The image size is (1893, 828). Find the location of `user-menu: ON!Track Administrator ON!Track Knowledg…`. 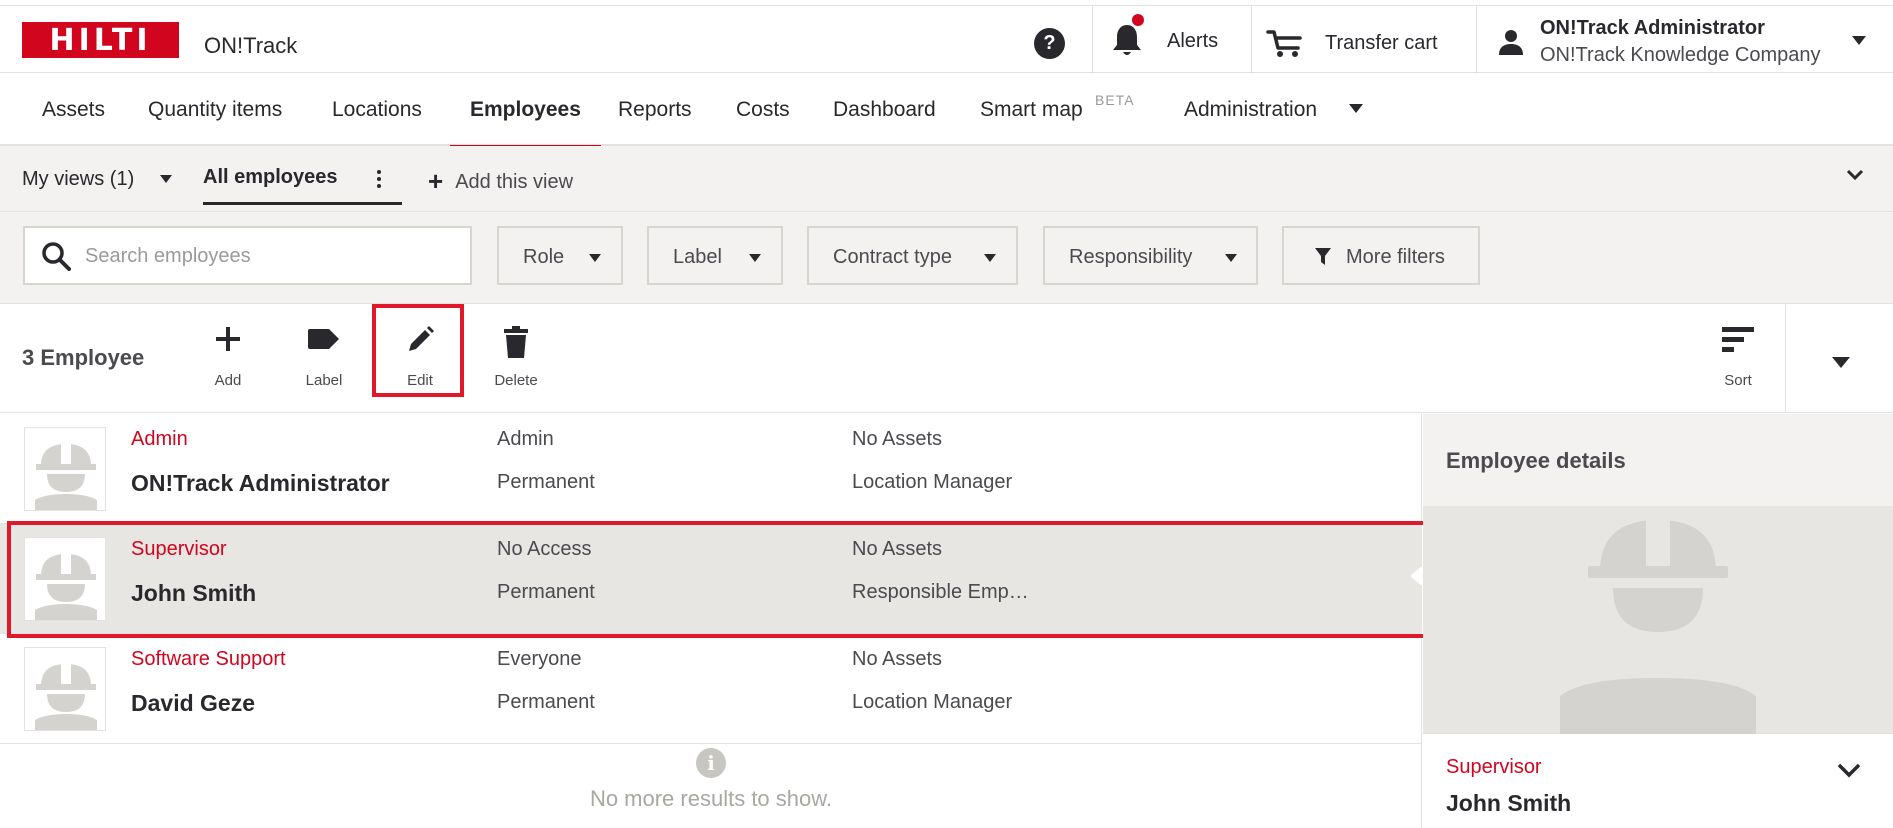

user-menu: ON!Track Administrator ON!Track Knowledg… is located at coordinates (1685, 40).